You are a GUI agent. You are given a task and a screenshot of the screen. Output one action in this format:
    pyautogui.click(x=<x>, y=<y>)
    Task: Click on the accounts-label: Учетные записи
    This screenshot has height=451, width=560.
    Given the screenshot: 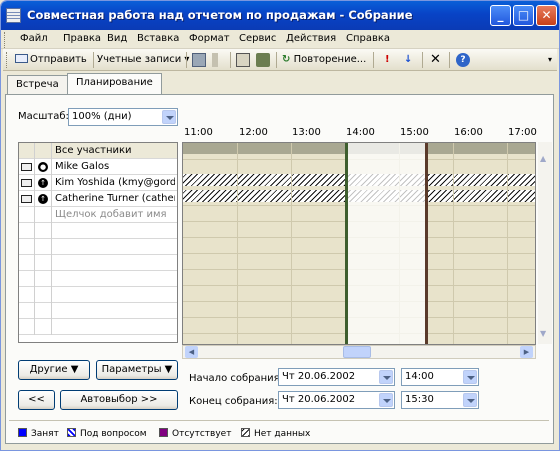 What is the action you would take?
    pyautogui.click(x=139, y=59)
    